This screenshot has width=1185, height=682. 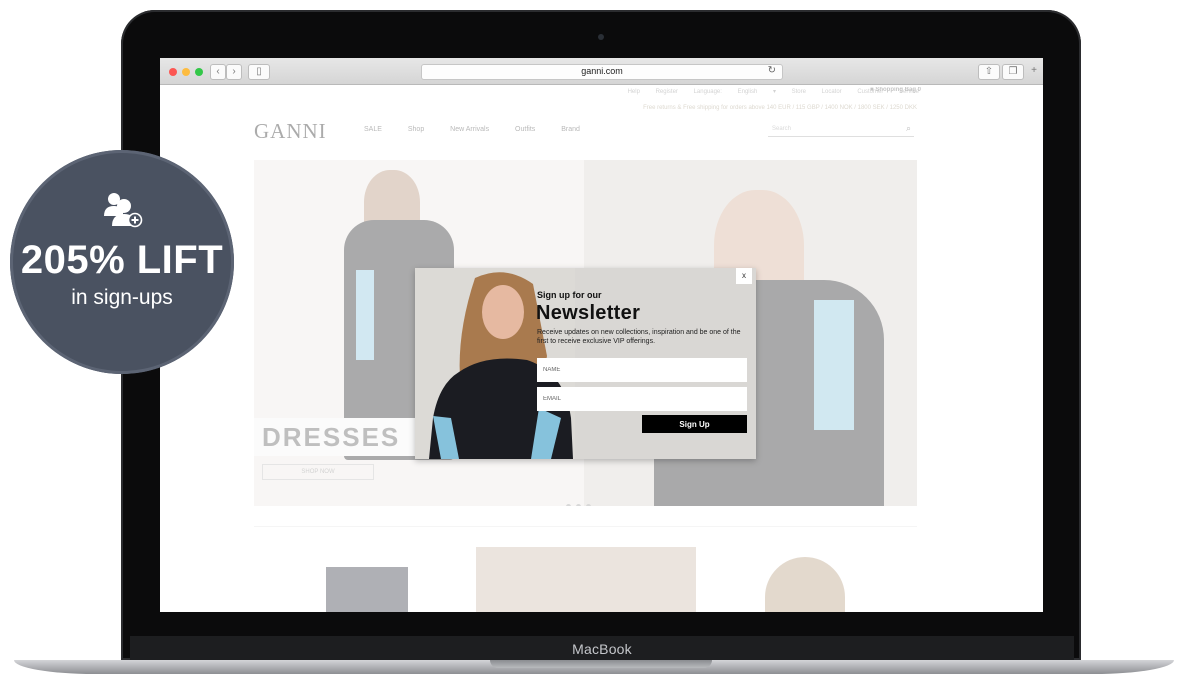 What do you see at coordinates (581, 501) in the screenshot?
I see `carousel-pager` at bounding box center [581, 501].